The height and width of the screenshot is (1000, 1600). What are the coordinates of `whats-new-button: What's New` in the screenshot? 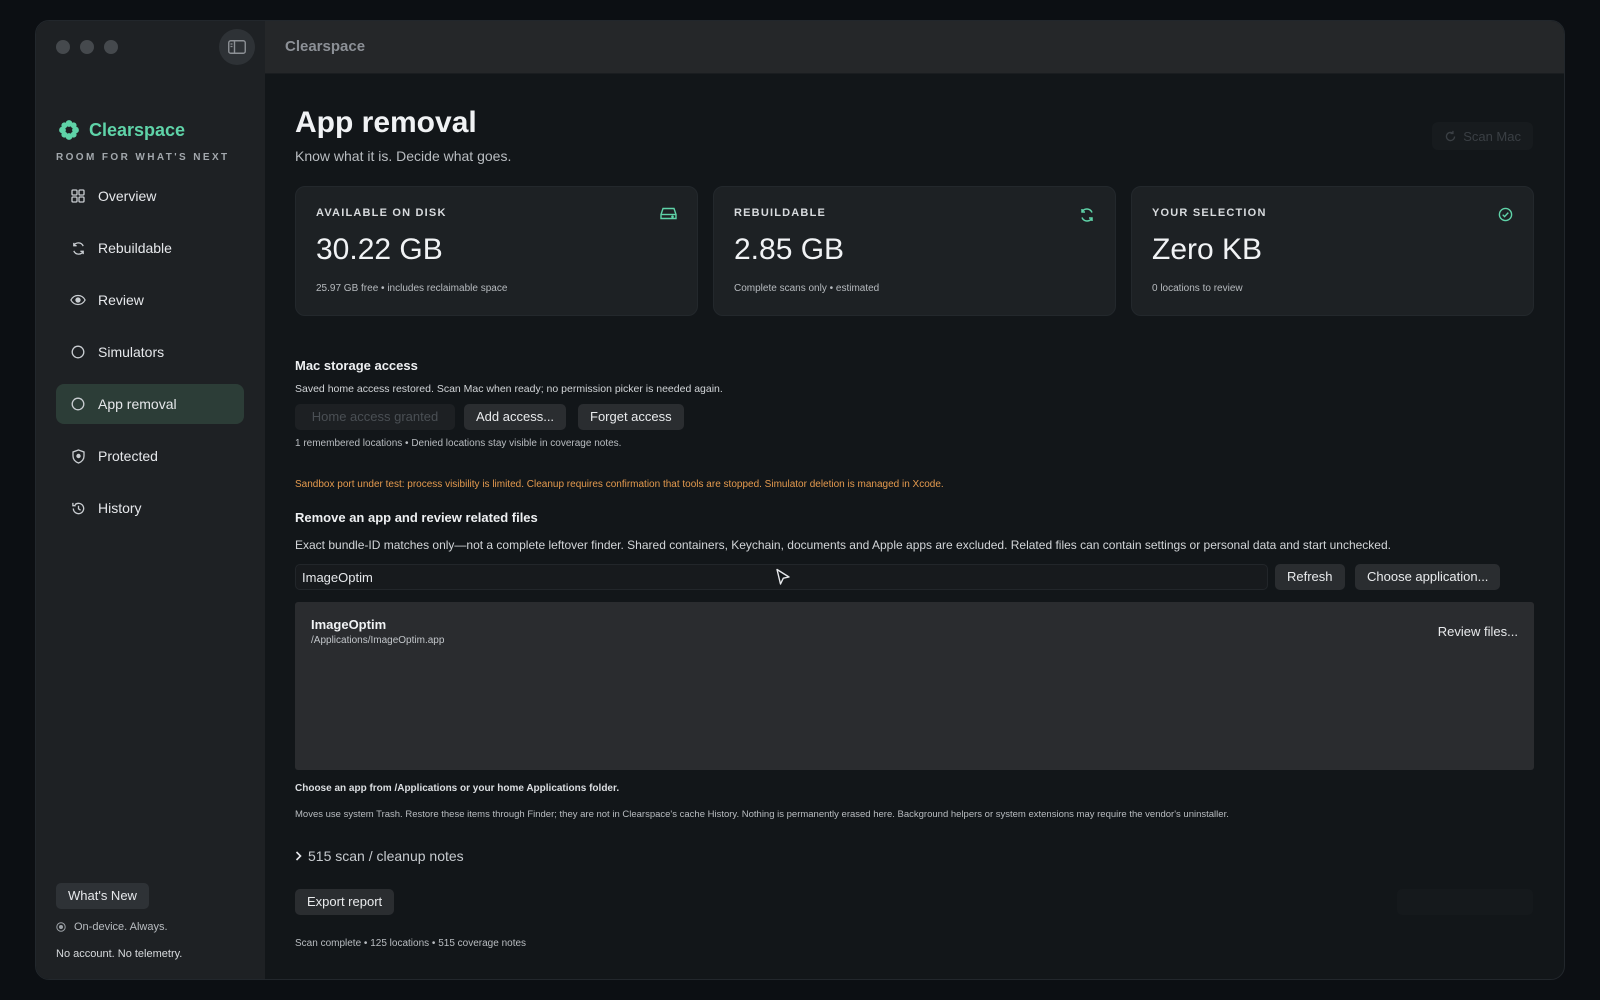 It's located at (102, 896).